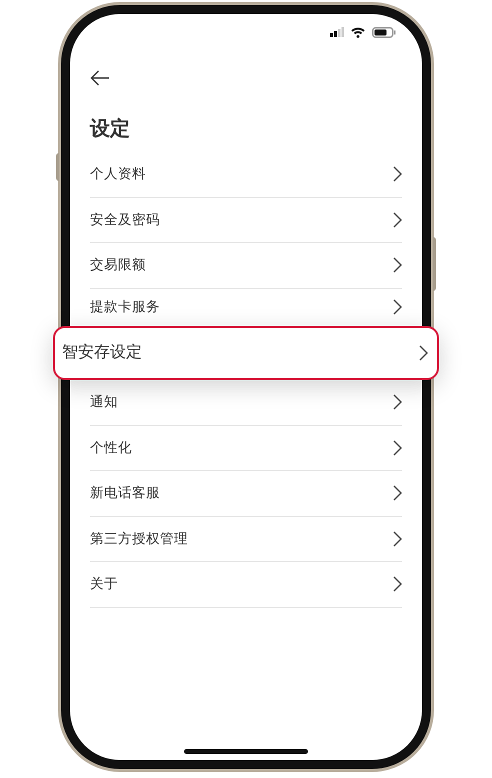  What do you see at coordinates (246, 493) in the screenshot?
I see `settings-row: 新电话客服` at bounding box center [246, 493].